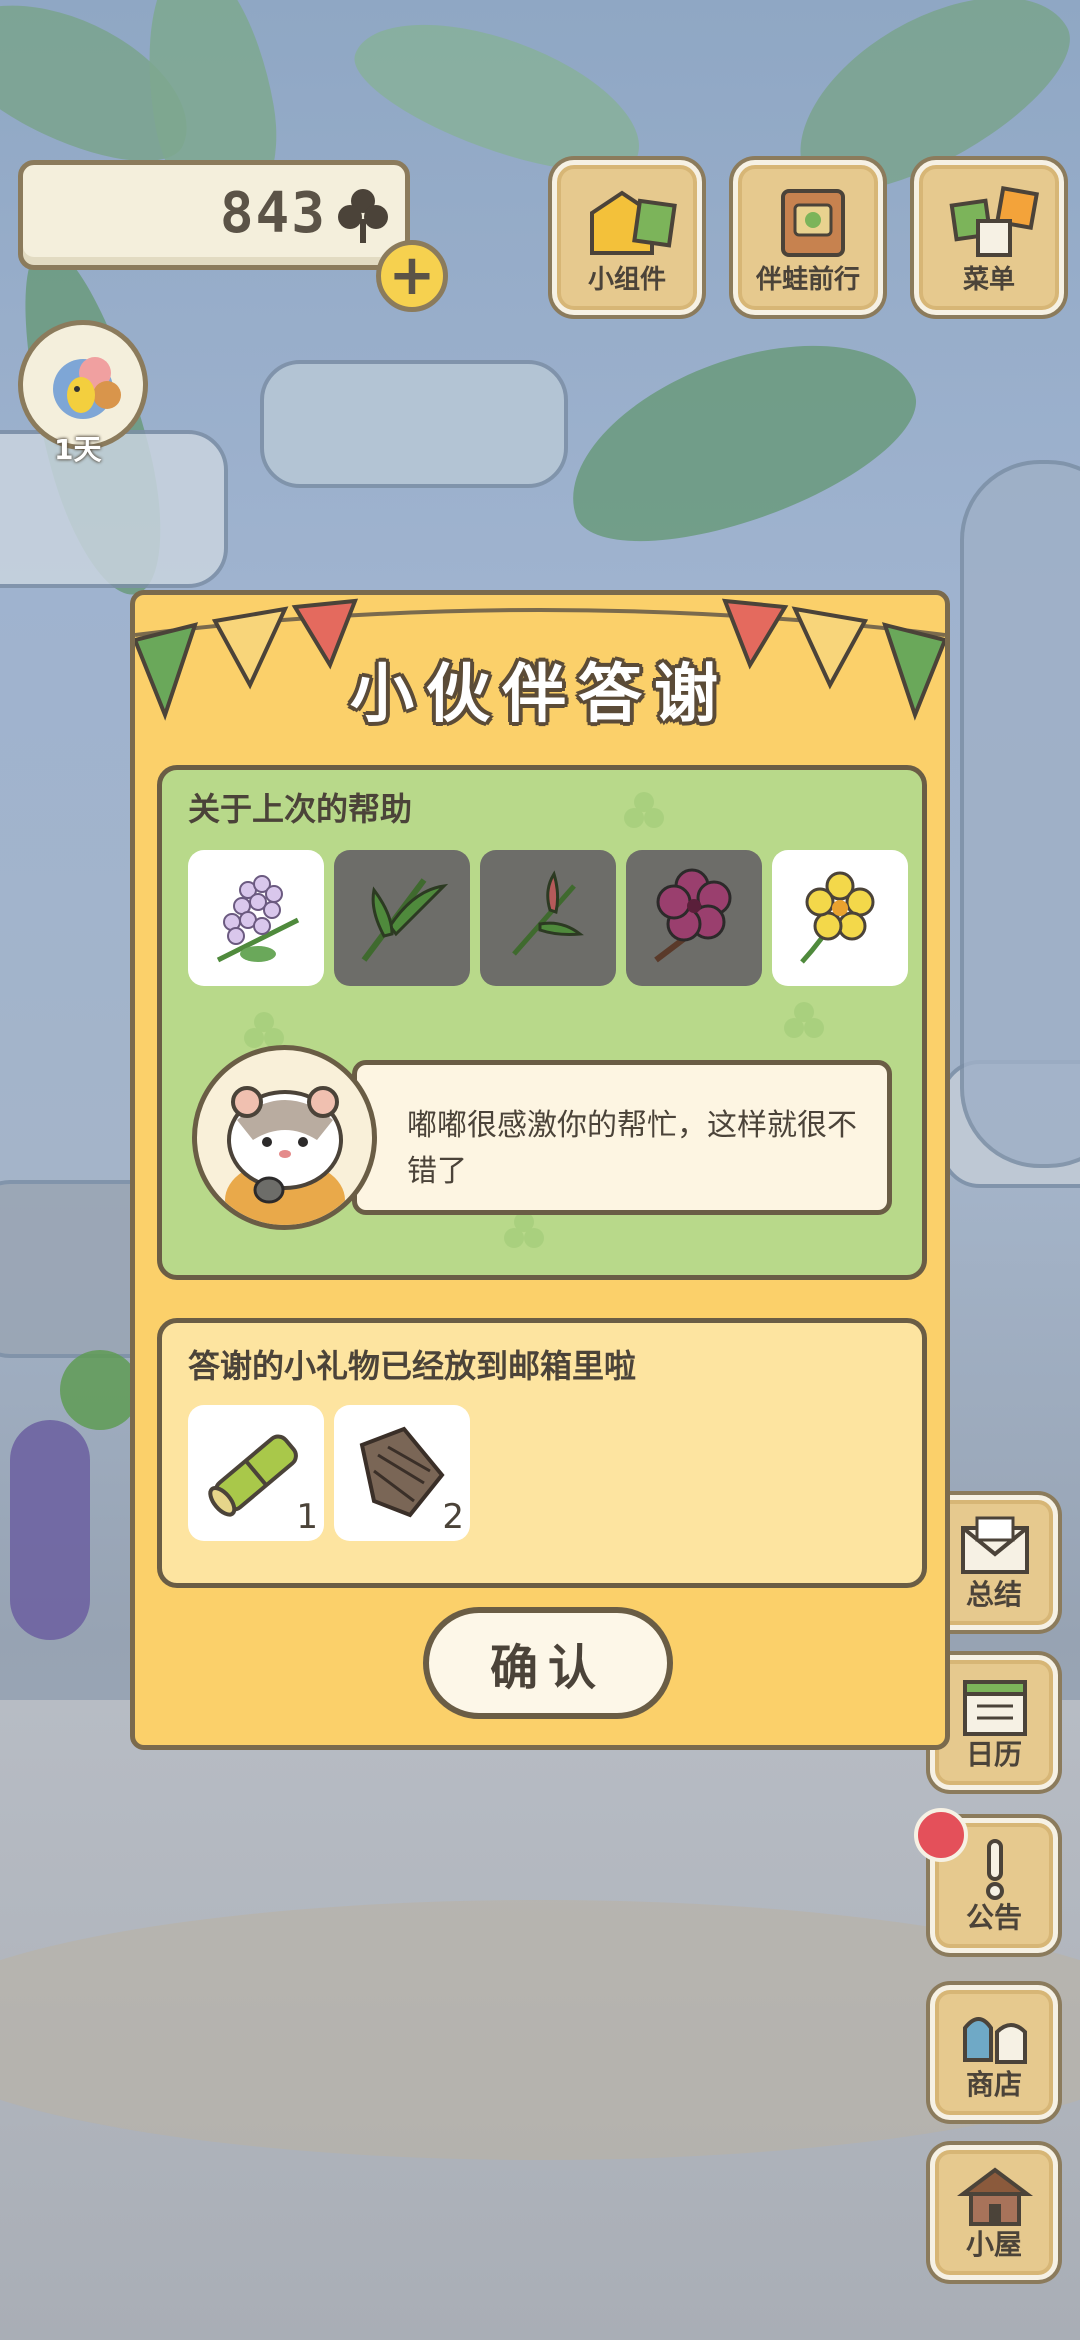 This screenshot has height=2340, width=1080. I want to click on notification-dot, so click(941, 1835).